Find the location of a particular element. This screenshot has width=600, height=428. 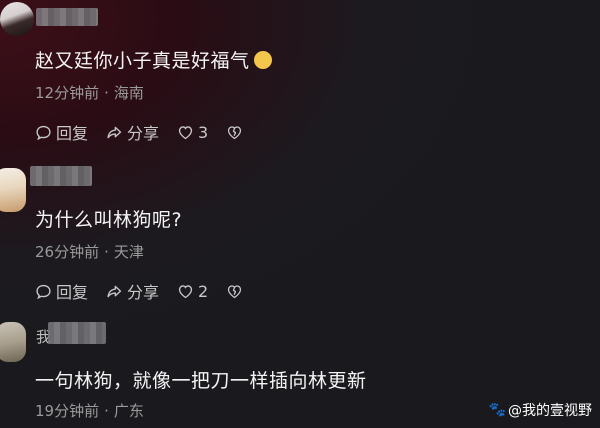

comment-time: 26分钟前 is located at coordinates (67, 252).